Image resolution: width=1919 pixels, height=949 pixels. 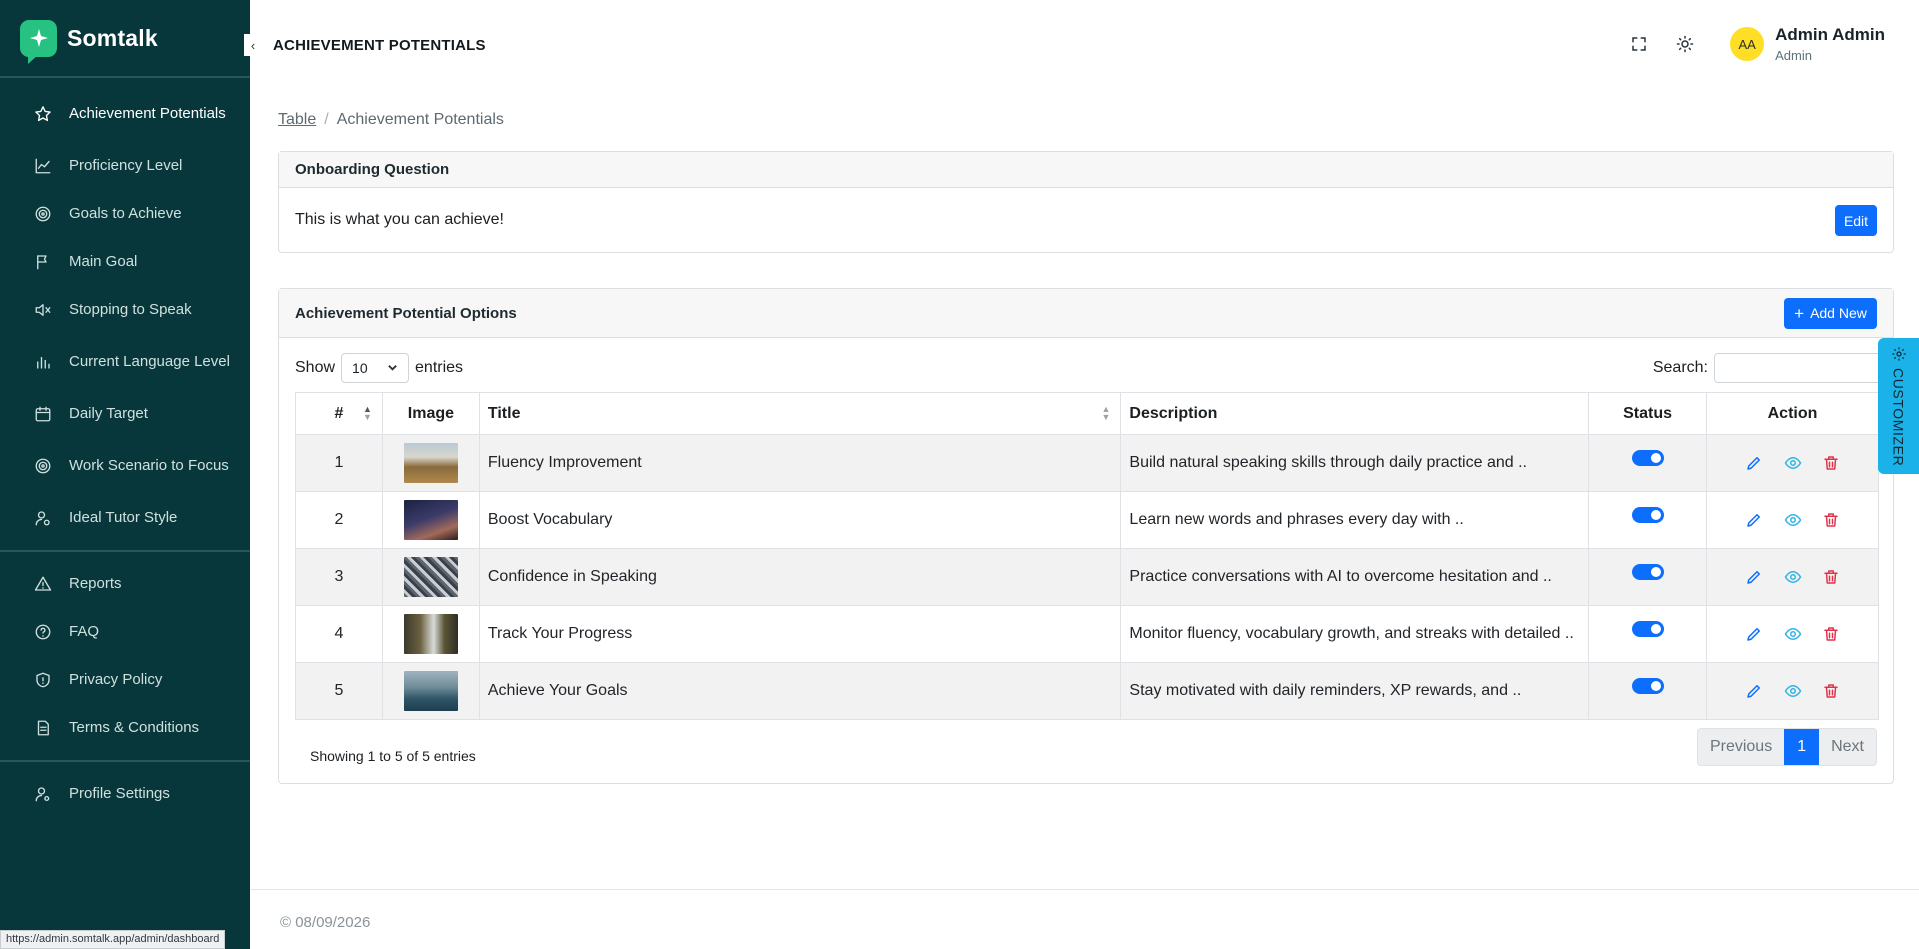 I want to click on column-header-title: Title ▲ ▼, so click(x=800, y=413).